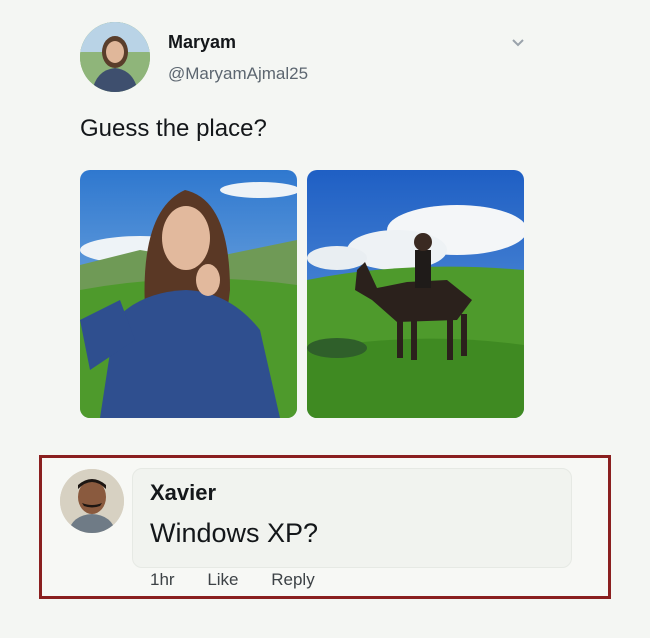 The height and width of the screenshot is (638, 650). Describe the element at coordinates (415, 294) in the screenshot. I see `tweet-photo-horse` at that location.